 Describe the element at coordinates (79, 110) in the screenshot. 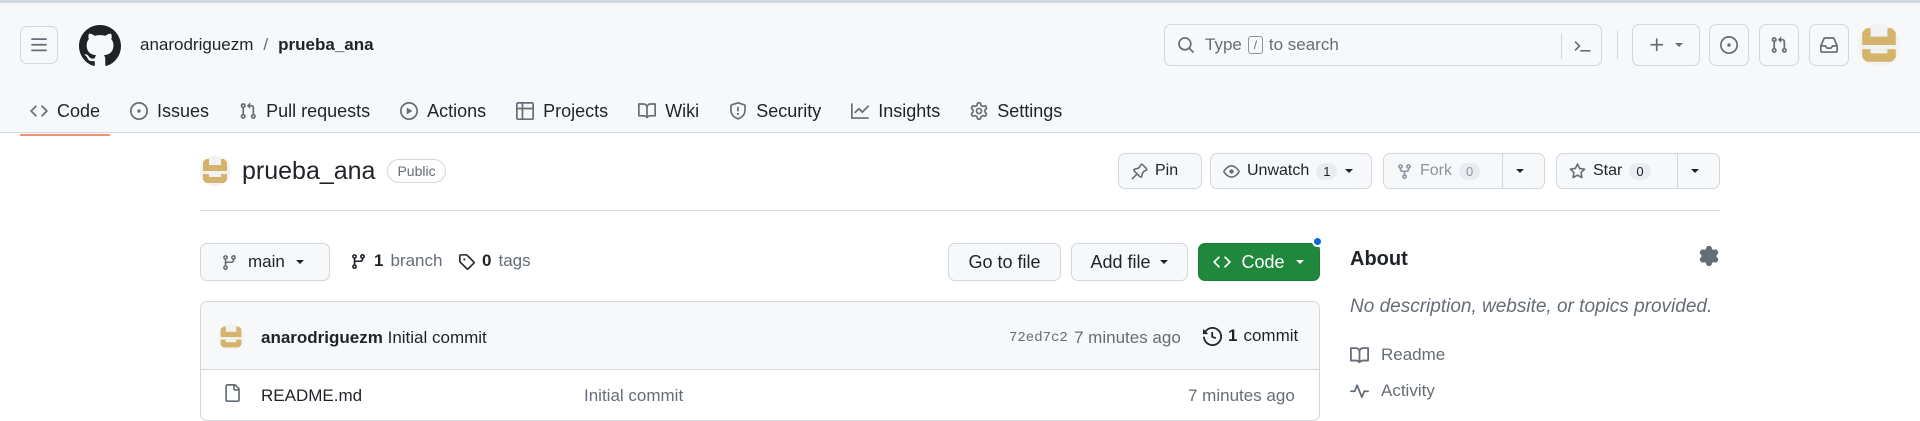

I see `tab-code-label: Code` at that location.